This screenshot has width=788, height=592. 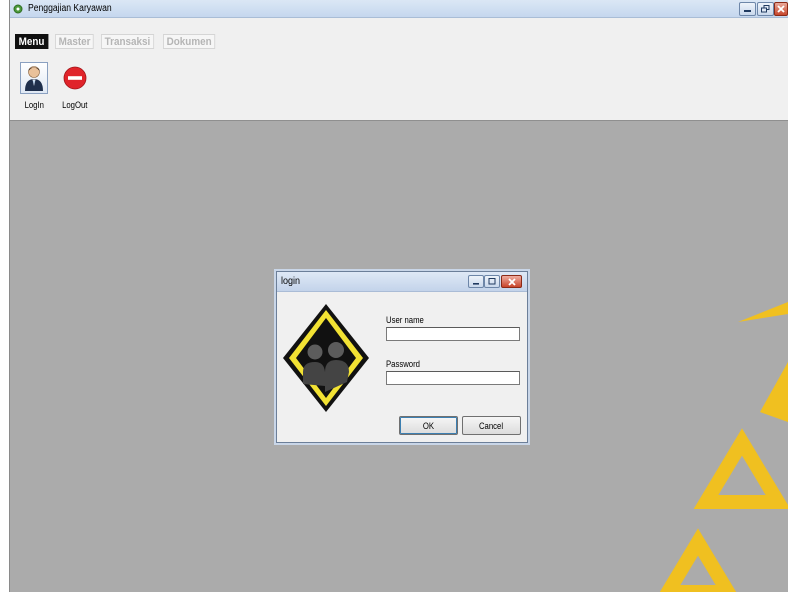 I want to click on ribbon-toolbar: LogIn LogOut, so click(x=399, y=91).